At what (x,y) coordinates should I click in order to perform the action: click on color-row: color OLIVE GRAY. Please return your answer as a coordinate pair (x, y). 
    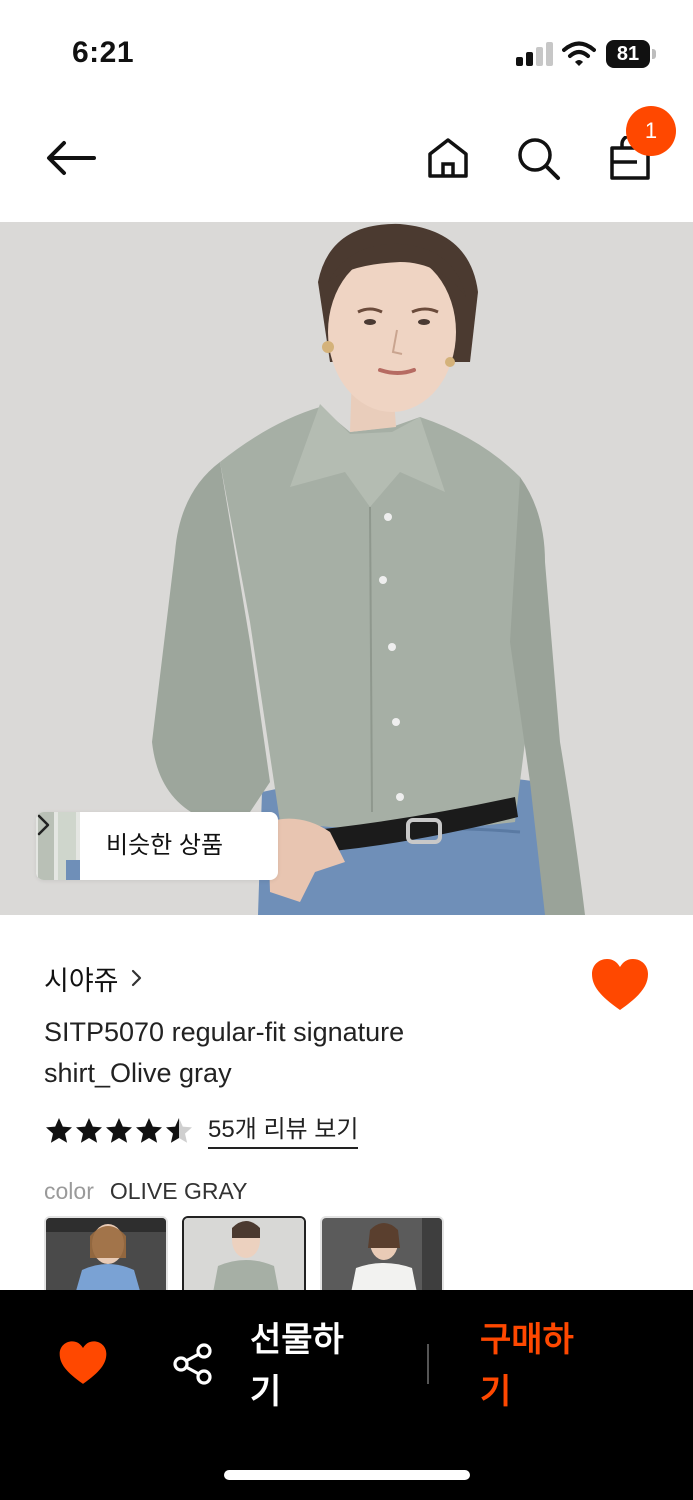
    Looking at the image, I should click on (145, 1191).